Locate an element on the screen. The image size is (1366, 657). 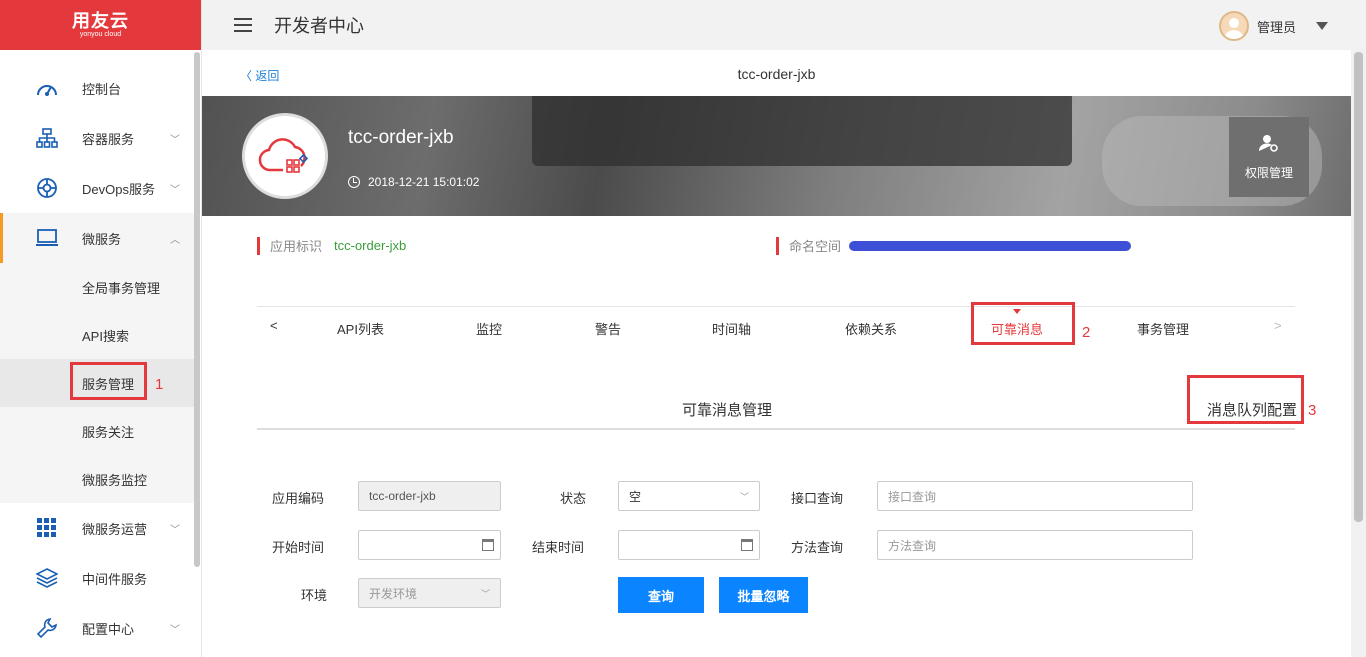
tab-dependency: 依赖关系 is located at coordinates (871, 328).